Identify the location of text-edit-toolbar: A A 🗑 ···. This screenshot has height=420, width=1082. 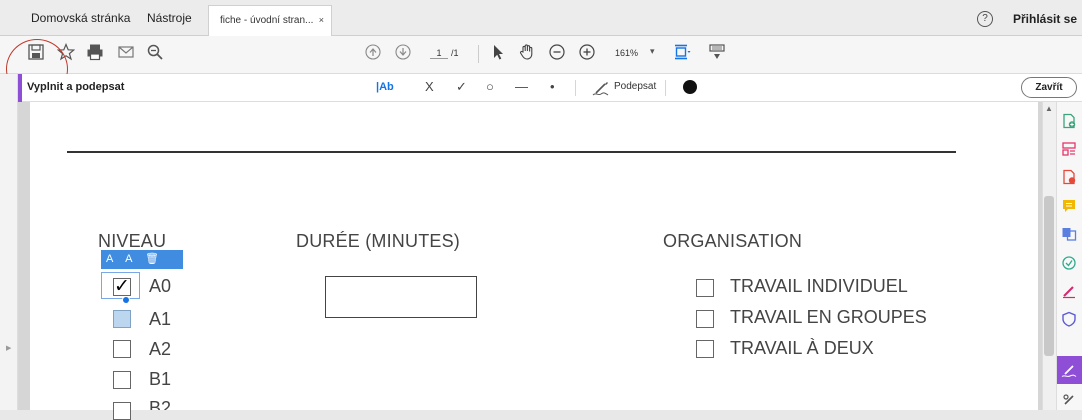
(142, 263).